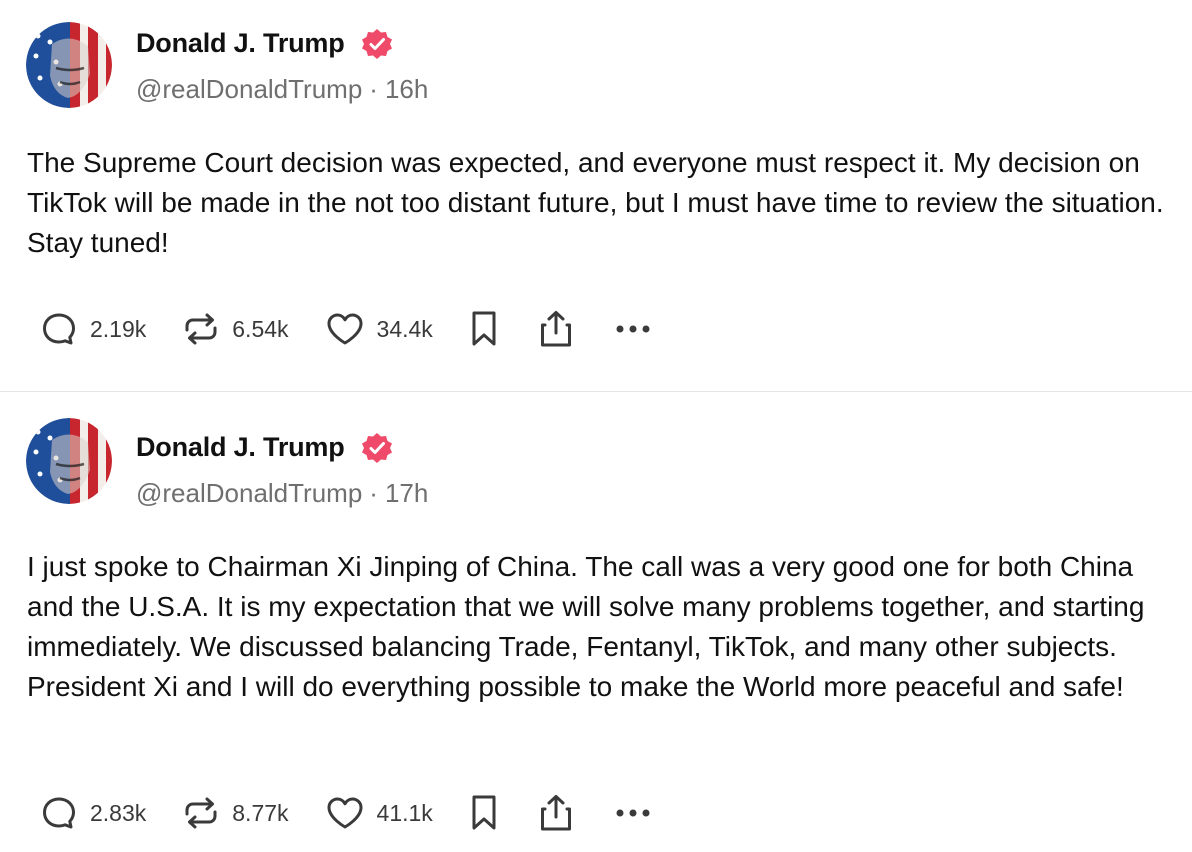 The image size is (1192, 852). Describe the element at coordinates (118, 812) in the screenshot. I see `reply-count: 2.83k` at that location.